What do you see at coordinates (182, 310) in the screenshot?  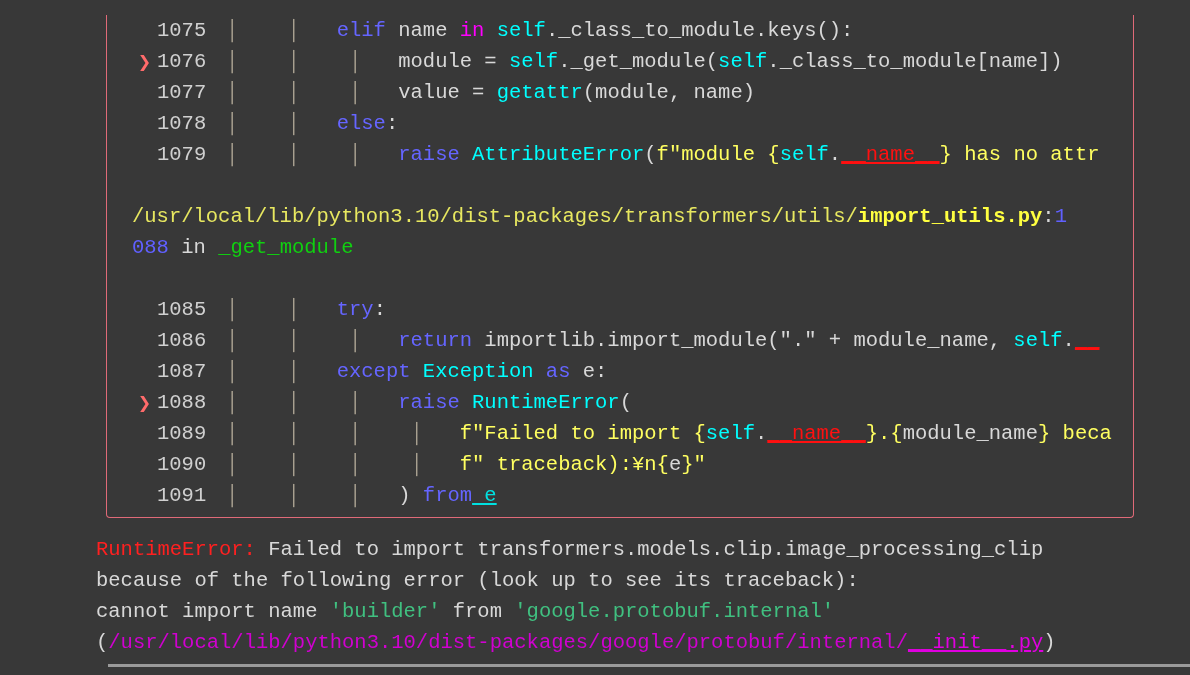 I see `line-number: 1085` at bounding box center [182, 310].